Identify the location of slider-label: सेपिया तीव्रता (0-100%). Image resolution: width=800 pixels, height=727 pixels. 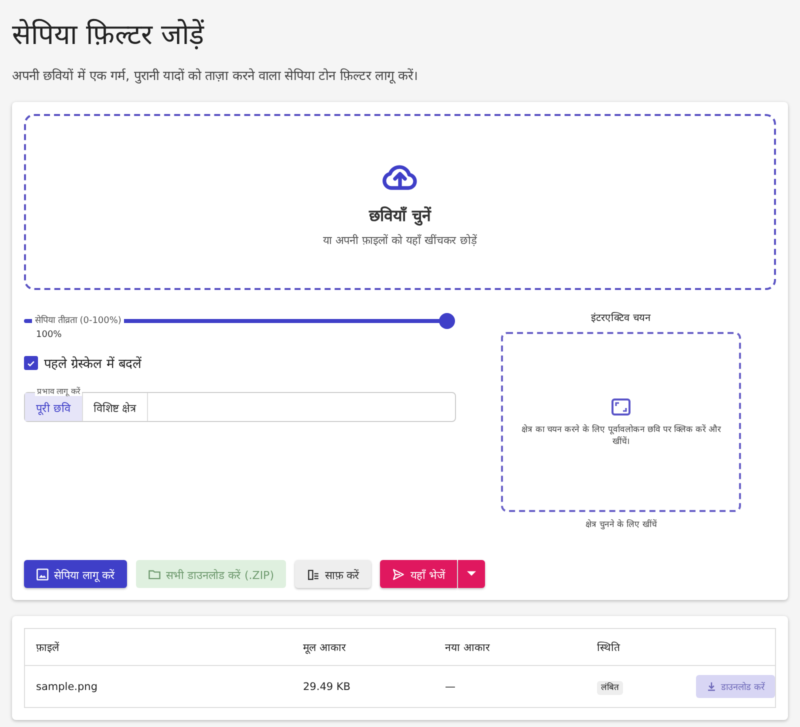
(78, 319).